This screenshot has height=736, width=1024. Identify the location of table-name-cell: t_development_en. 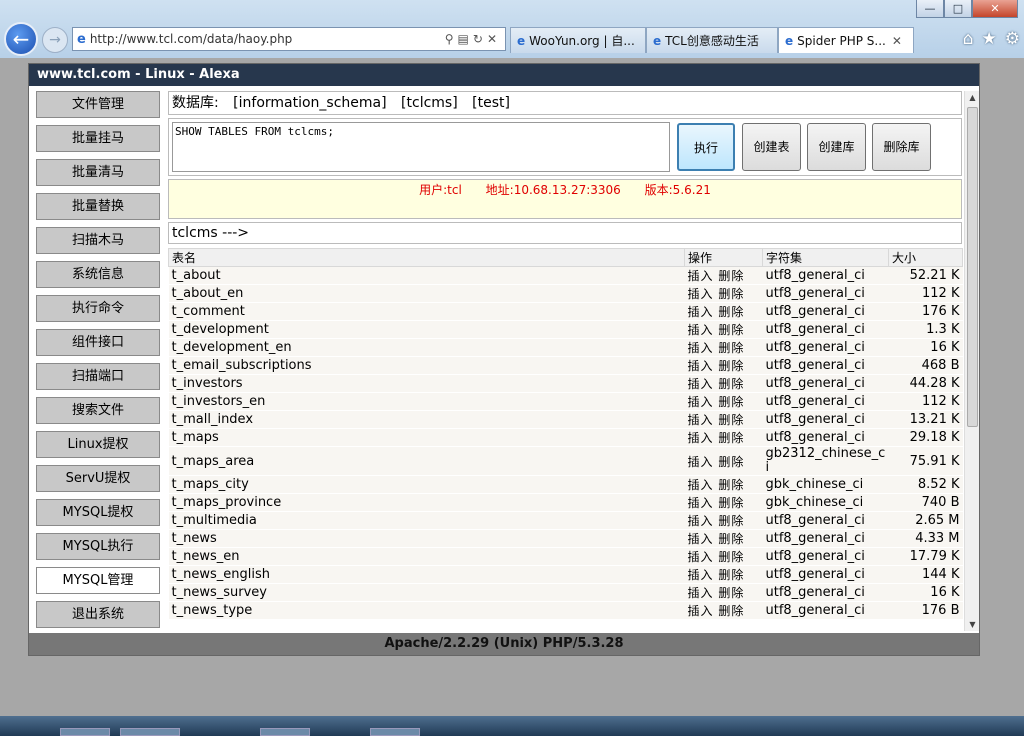
(426, 347).